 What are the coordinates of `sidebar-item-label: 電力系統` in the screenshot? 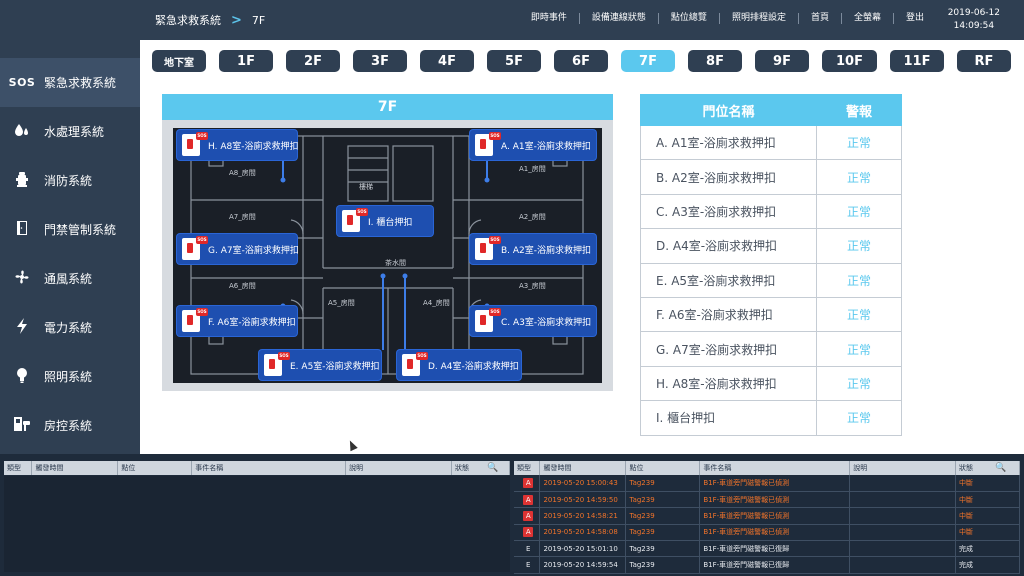 It's located at (68, 328).